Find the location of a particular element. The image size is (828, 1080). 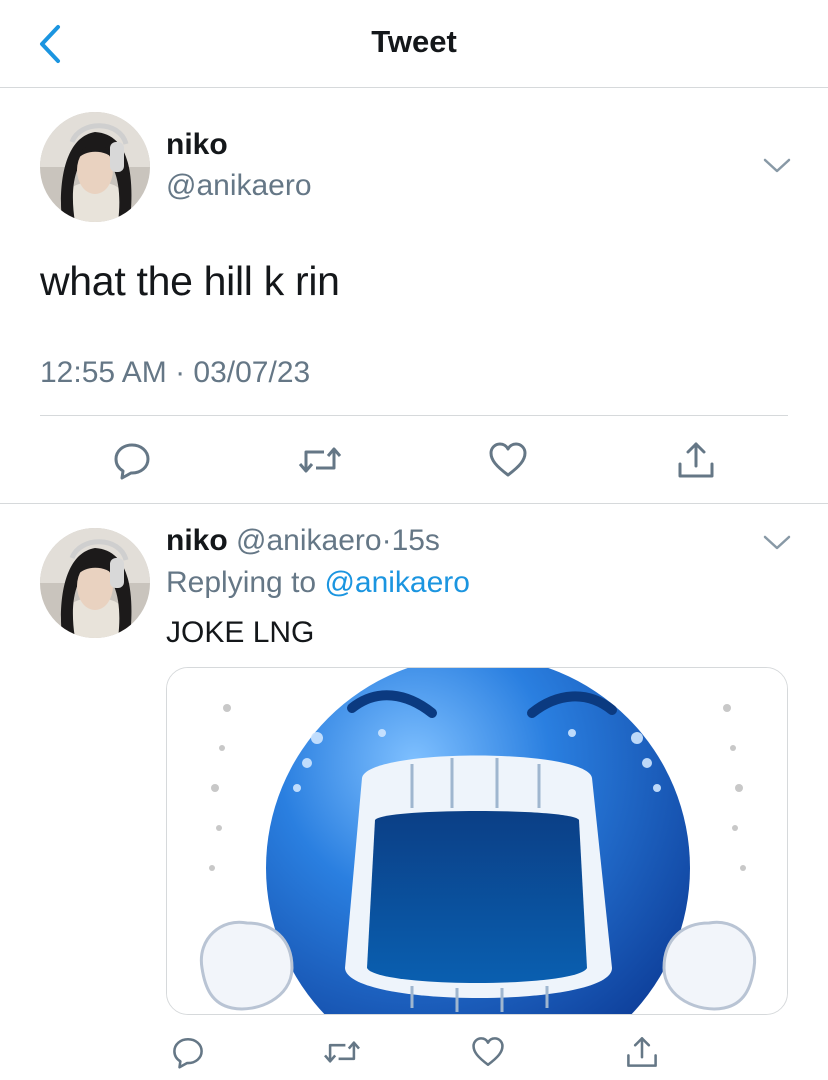

tweet-text: JOKE LNG is located at coordinates (240, 632).